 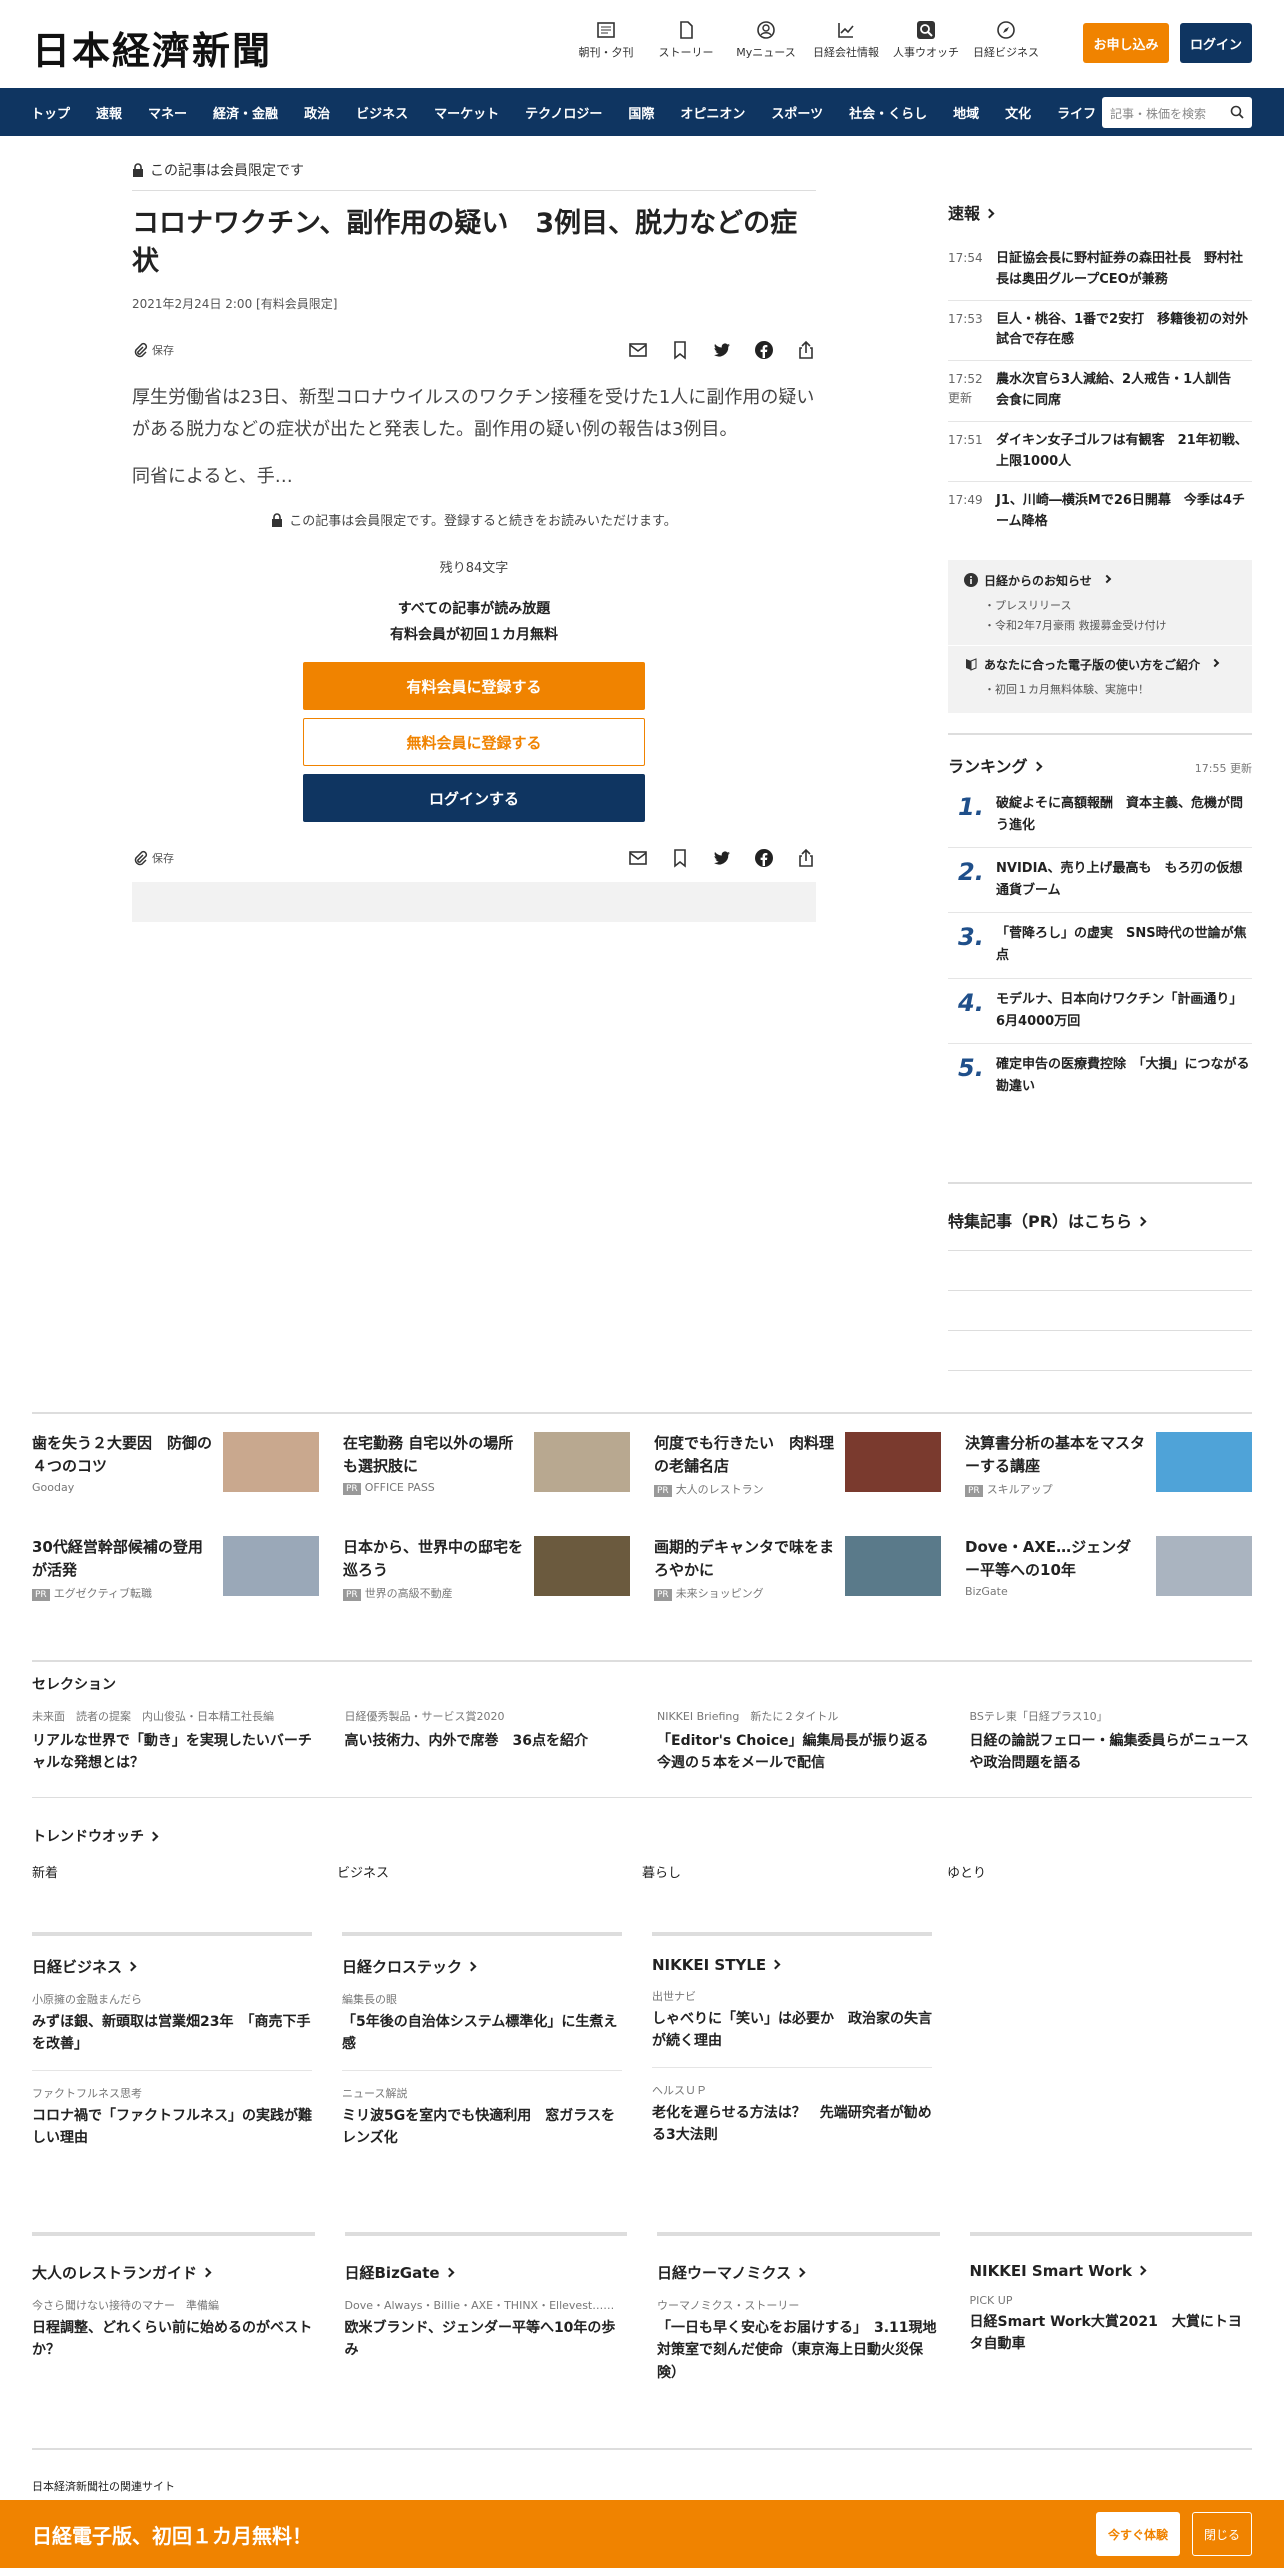 What do you see at coordinates (109, 112) in the screenshot?
I see `nav-item-sokuho: 速報` at bounding box center [109, 112].